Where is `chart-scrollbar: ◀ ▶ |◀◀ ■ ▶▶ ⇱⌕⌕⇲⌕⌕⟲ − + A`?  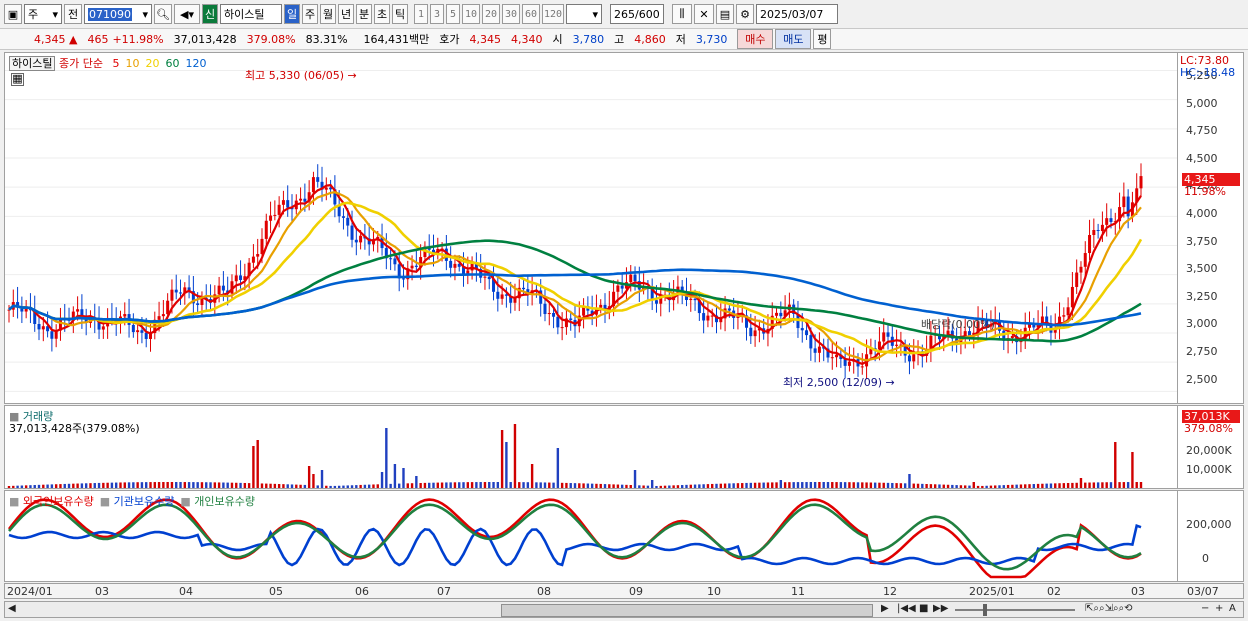
chart-scrollbar: ◀ ▶ |◀◀ ■ ▶▶ ⇱⌕⌕⇲⌕⌕⟲ − + A is located at coordinates (624, 609).